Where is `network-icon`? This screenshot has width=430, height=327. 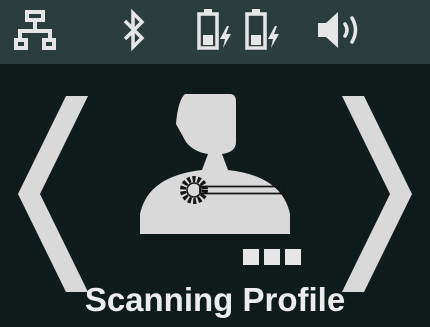 network-icon is located at coordinates (35, 30).